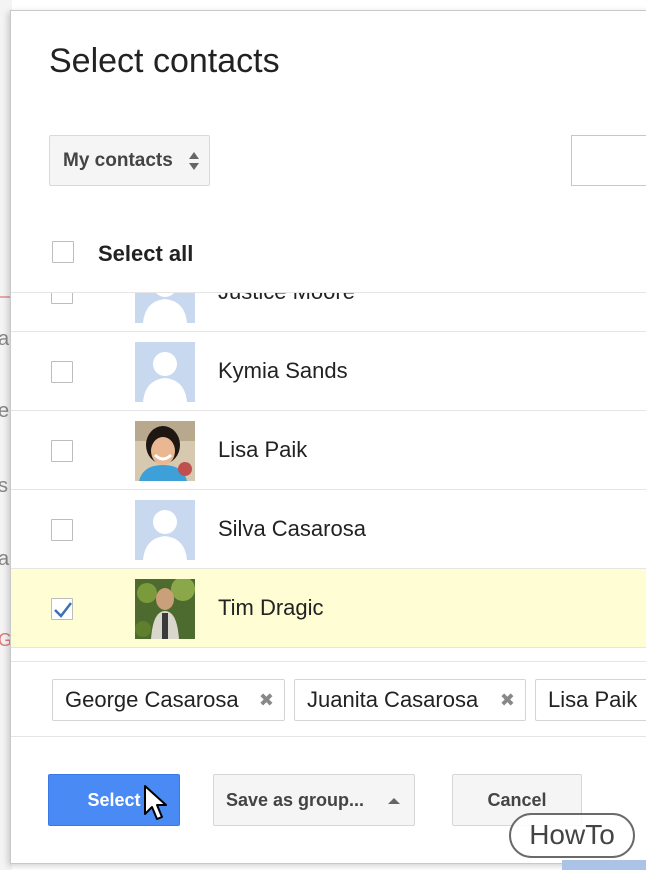 The width and height of the screenshot is (646, 870). Describe the element at coordinates (292, 528) in the screenshot. I see `contact-name: Silva Casarosa` at that location.